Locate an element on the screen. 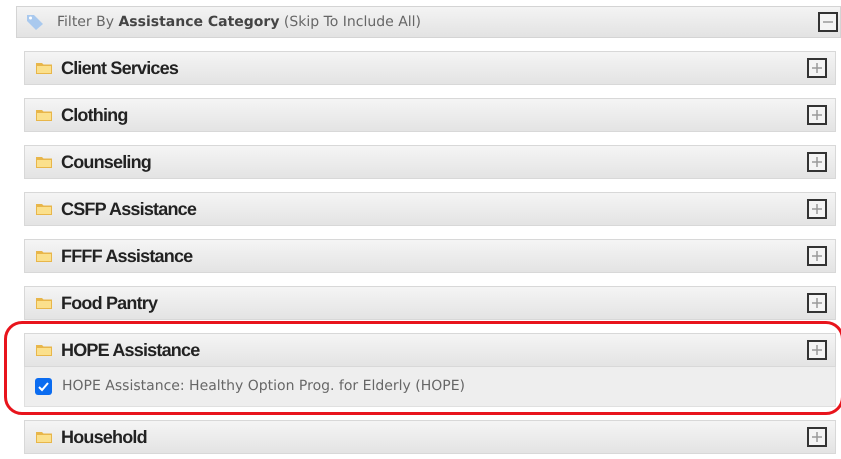  category-title: Food Pantry is located at coordinates (109, 303).